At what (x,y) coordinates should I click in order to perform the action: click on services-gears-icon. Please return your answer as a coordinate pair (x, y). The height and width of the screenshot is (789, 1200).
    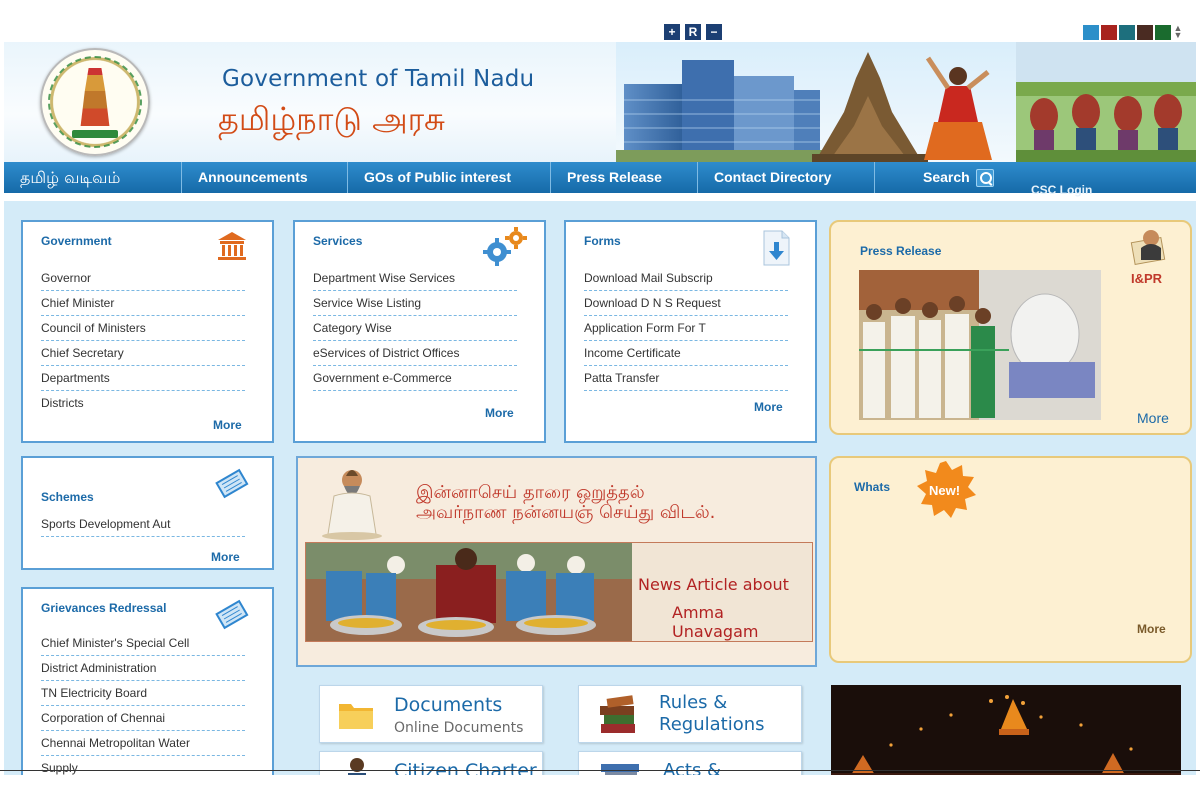
    Looking at the image, I should click on (505, 246).